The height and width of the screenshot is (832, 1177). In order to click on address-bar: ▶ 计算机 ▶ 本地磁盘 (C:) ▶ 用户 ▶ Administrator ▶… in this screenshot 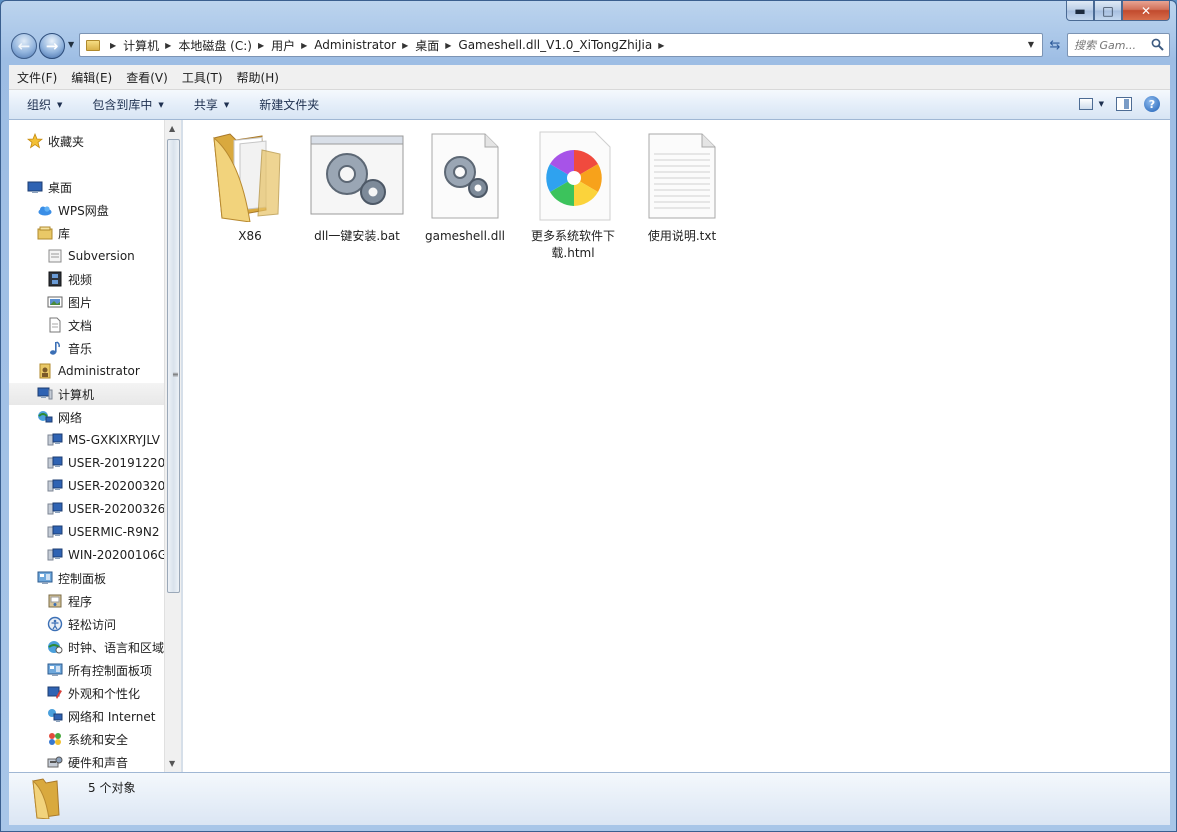, I will do `click(561, 45)`.